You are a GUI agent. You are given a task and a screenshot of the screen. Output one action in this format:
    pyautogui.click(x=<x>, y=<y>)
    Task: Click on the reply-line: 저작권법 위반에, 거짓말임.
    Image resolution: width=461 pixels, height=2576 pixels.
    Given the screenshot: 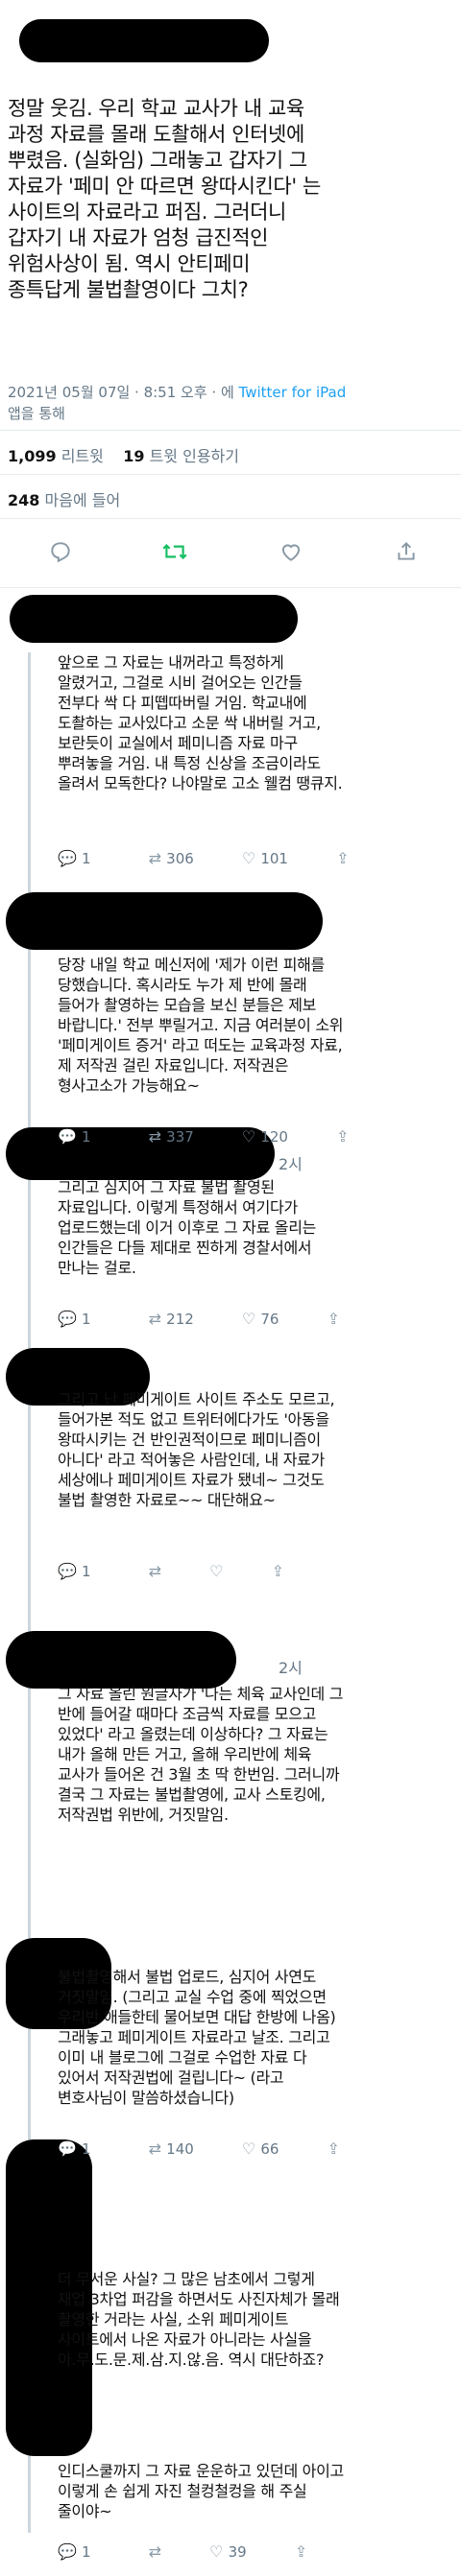 What is the action you would take?
    pyautogui.click(x=143, y=1815)
    